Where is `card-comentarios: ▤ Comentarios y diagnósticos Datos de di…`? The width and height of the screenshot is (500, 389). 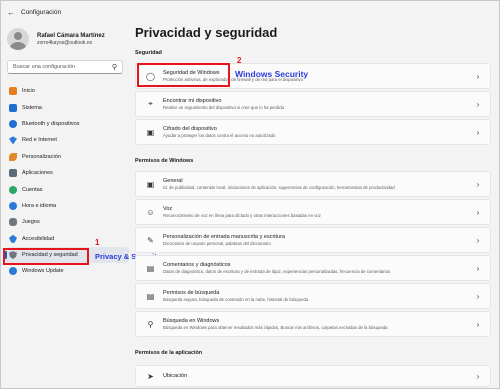
card-comentarios: ▤ Comentarios y diagnósticos Datos de di… is located at coordinates (313, 268).